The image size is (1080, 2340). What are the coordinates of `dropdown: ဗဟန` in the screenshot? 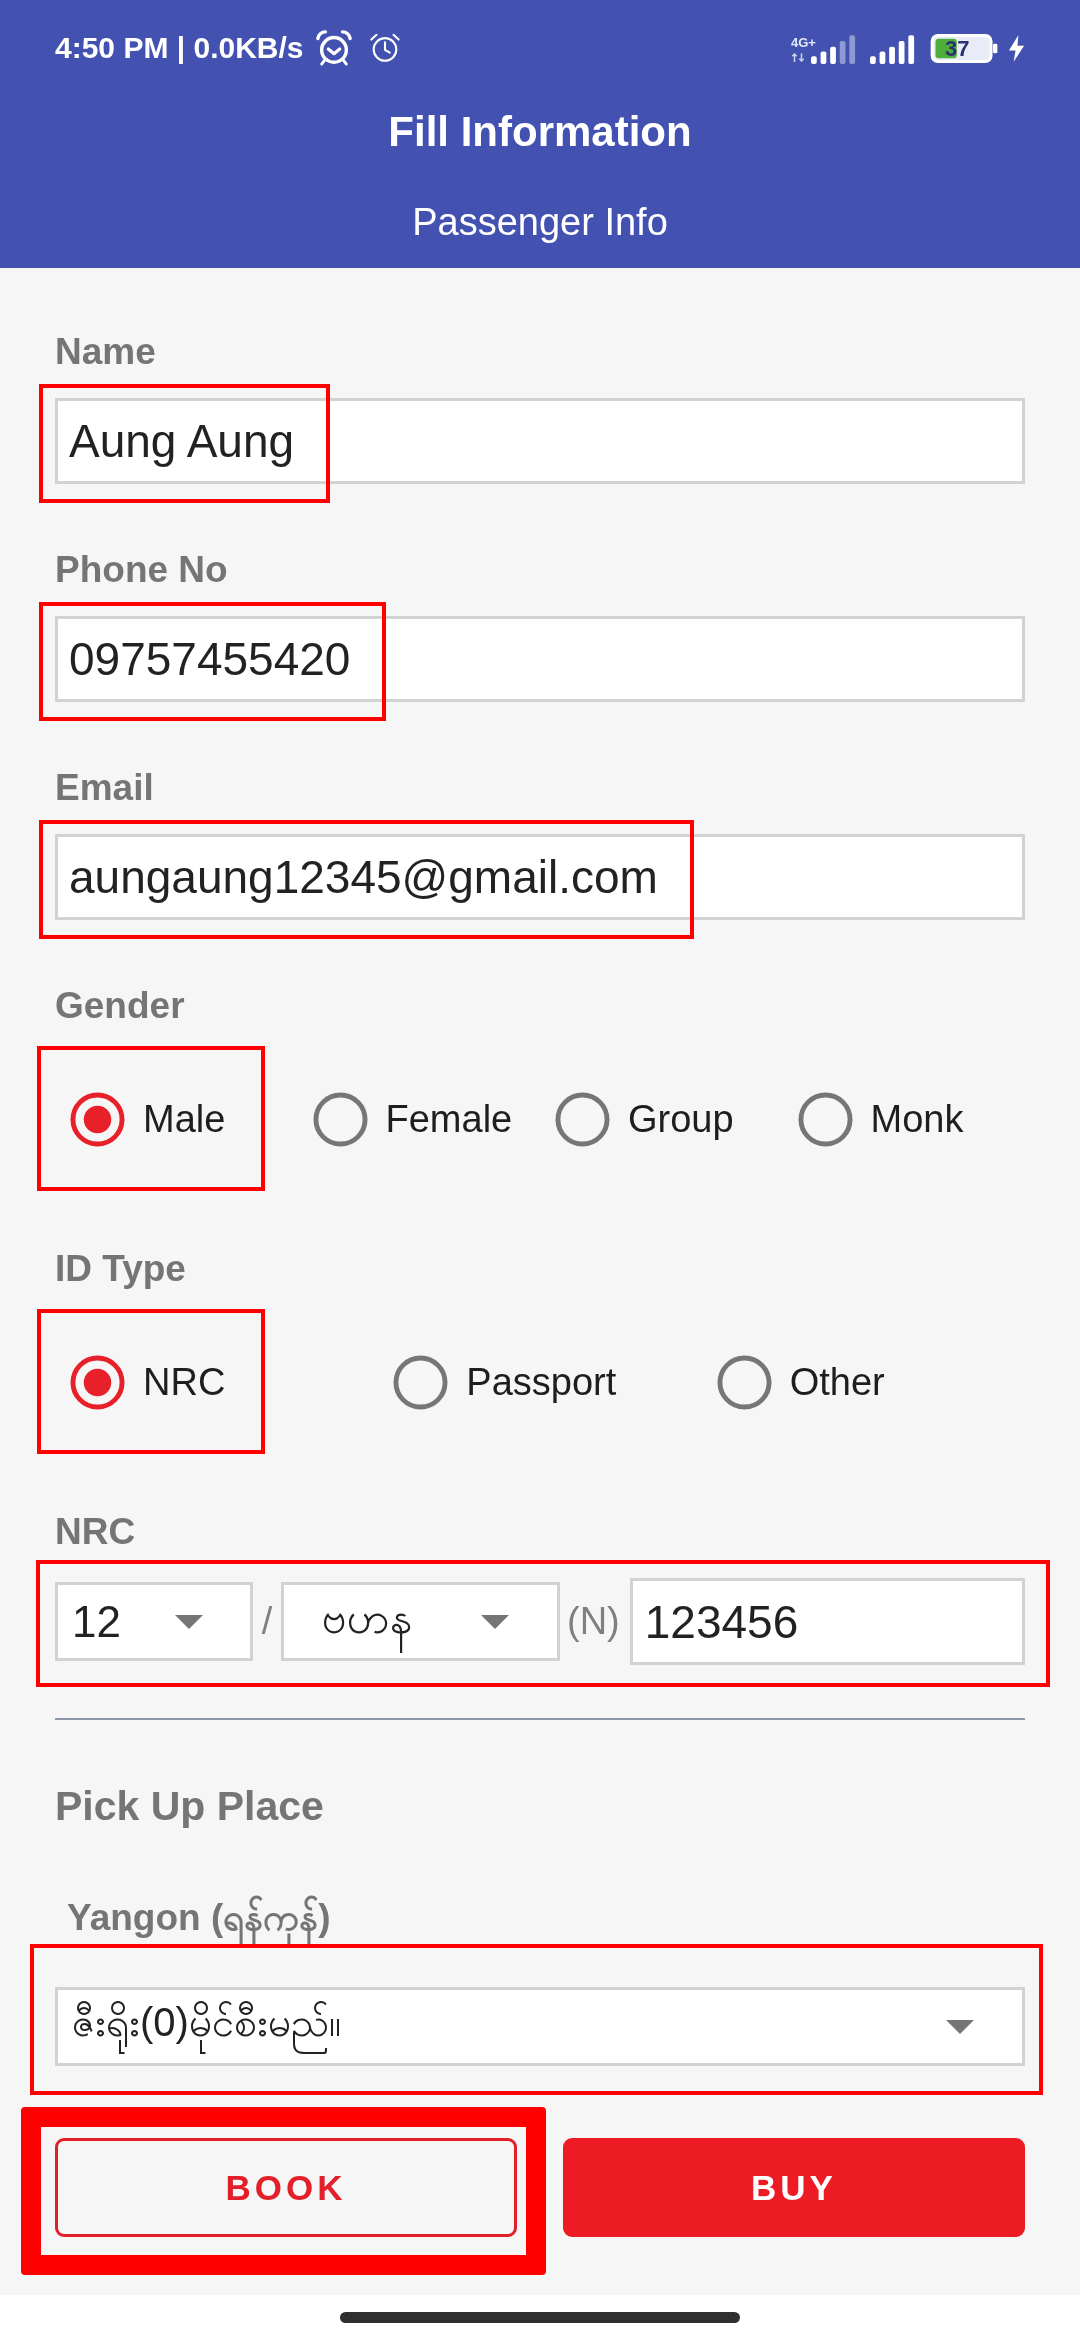 It's located at (420, 1621).